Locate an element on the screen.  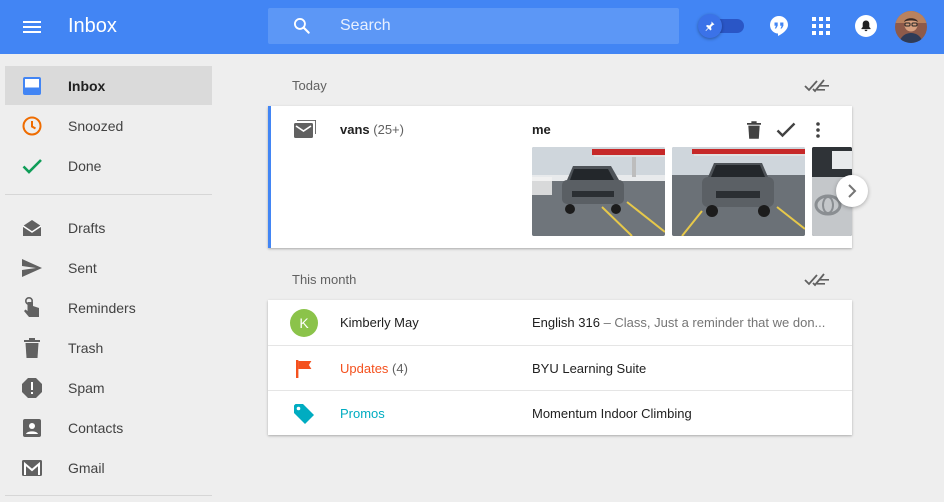
sidebar-item-reminders: Reminders is located at coordinates (108, 307).